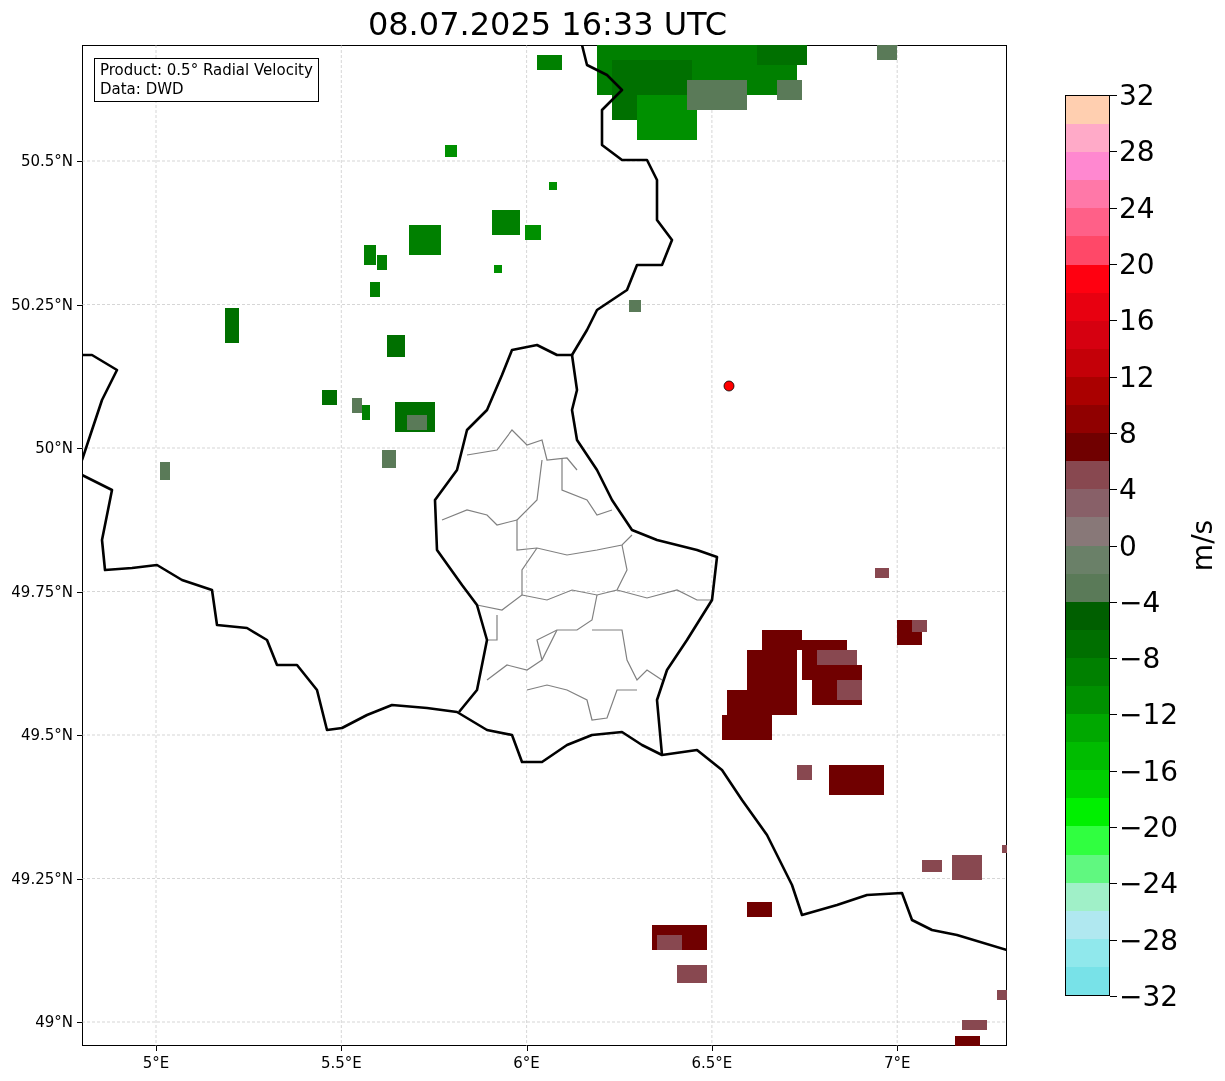 The image size is (1225, 1081). Describe the element at coordinates (1128, 489) in the screenshot. I see `colorbar-tick-label: 4` at that location.